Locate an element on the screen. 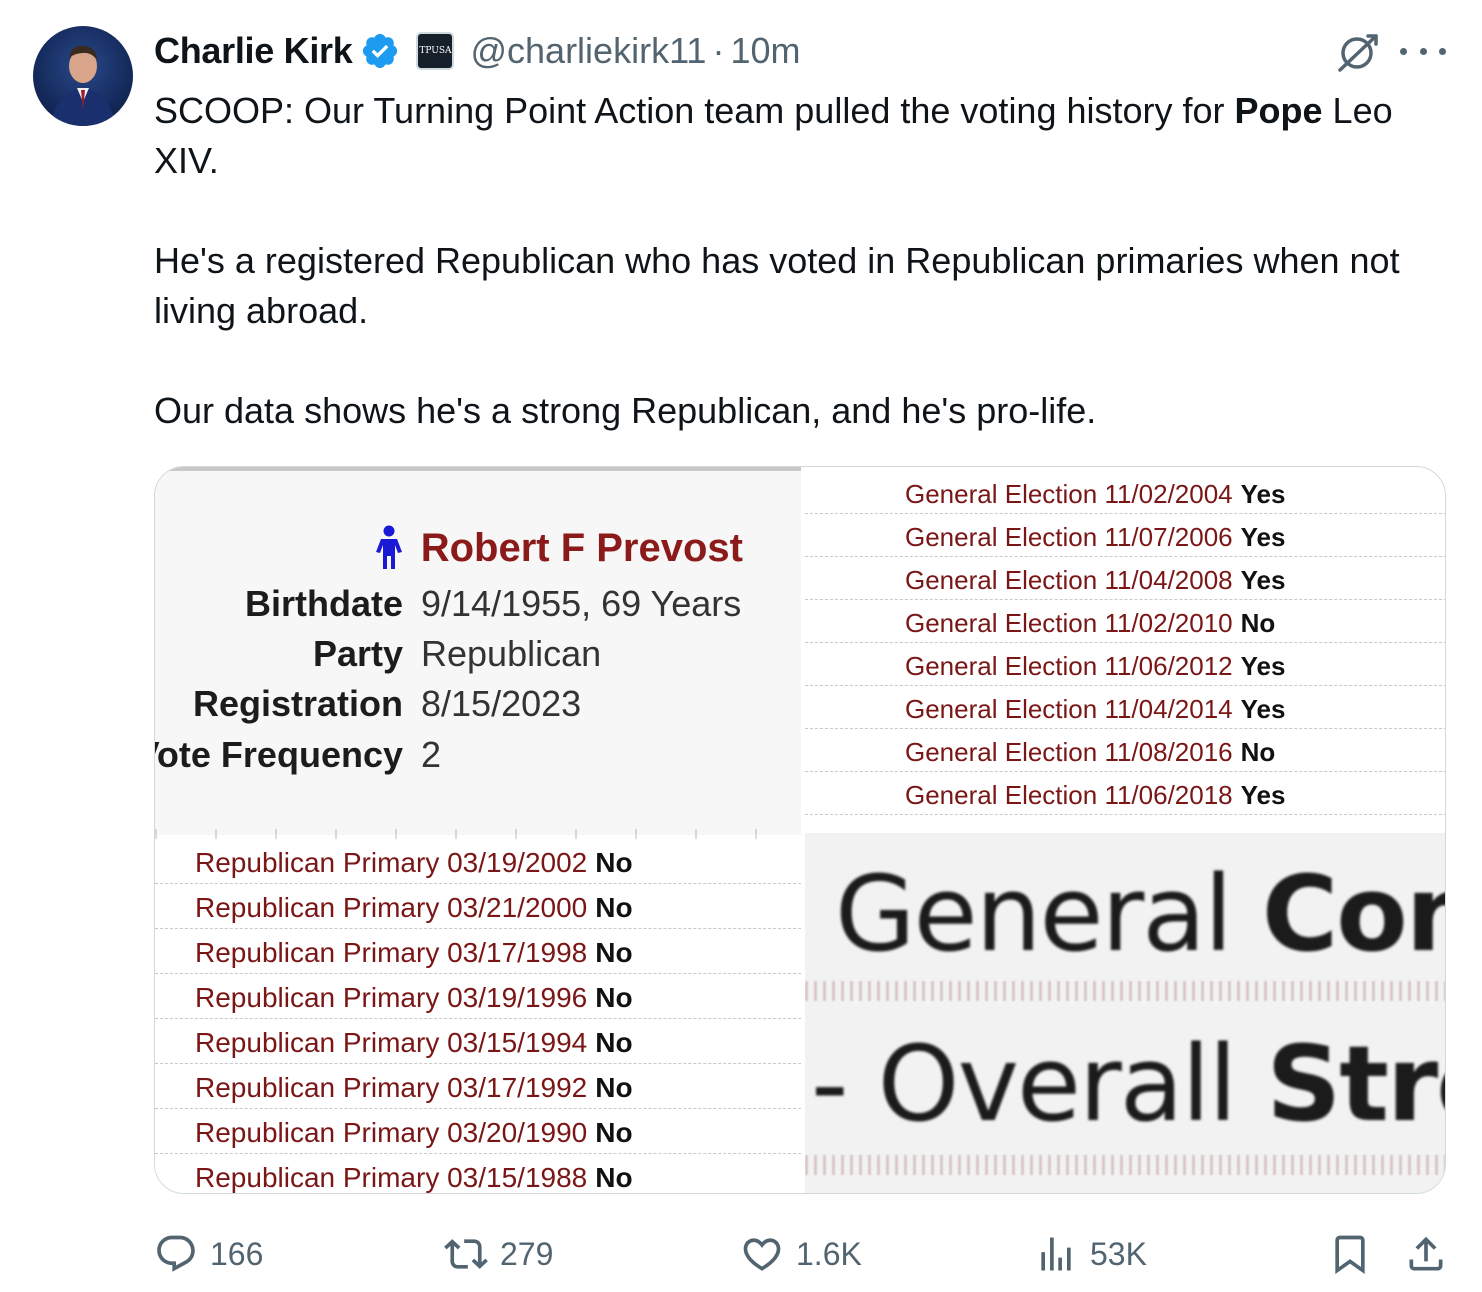 This screenshot has height=1292, width=1482. primary-row: Republican Primary 03/19/2002 No is located at coordinates (478, 861).